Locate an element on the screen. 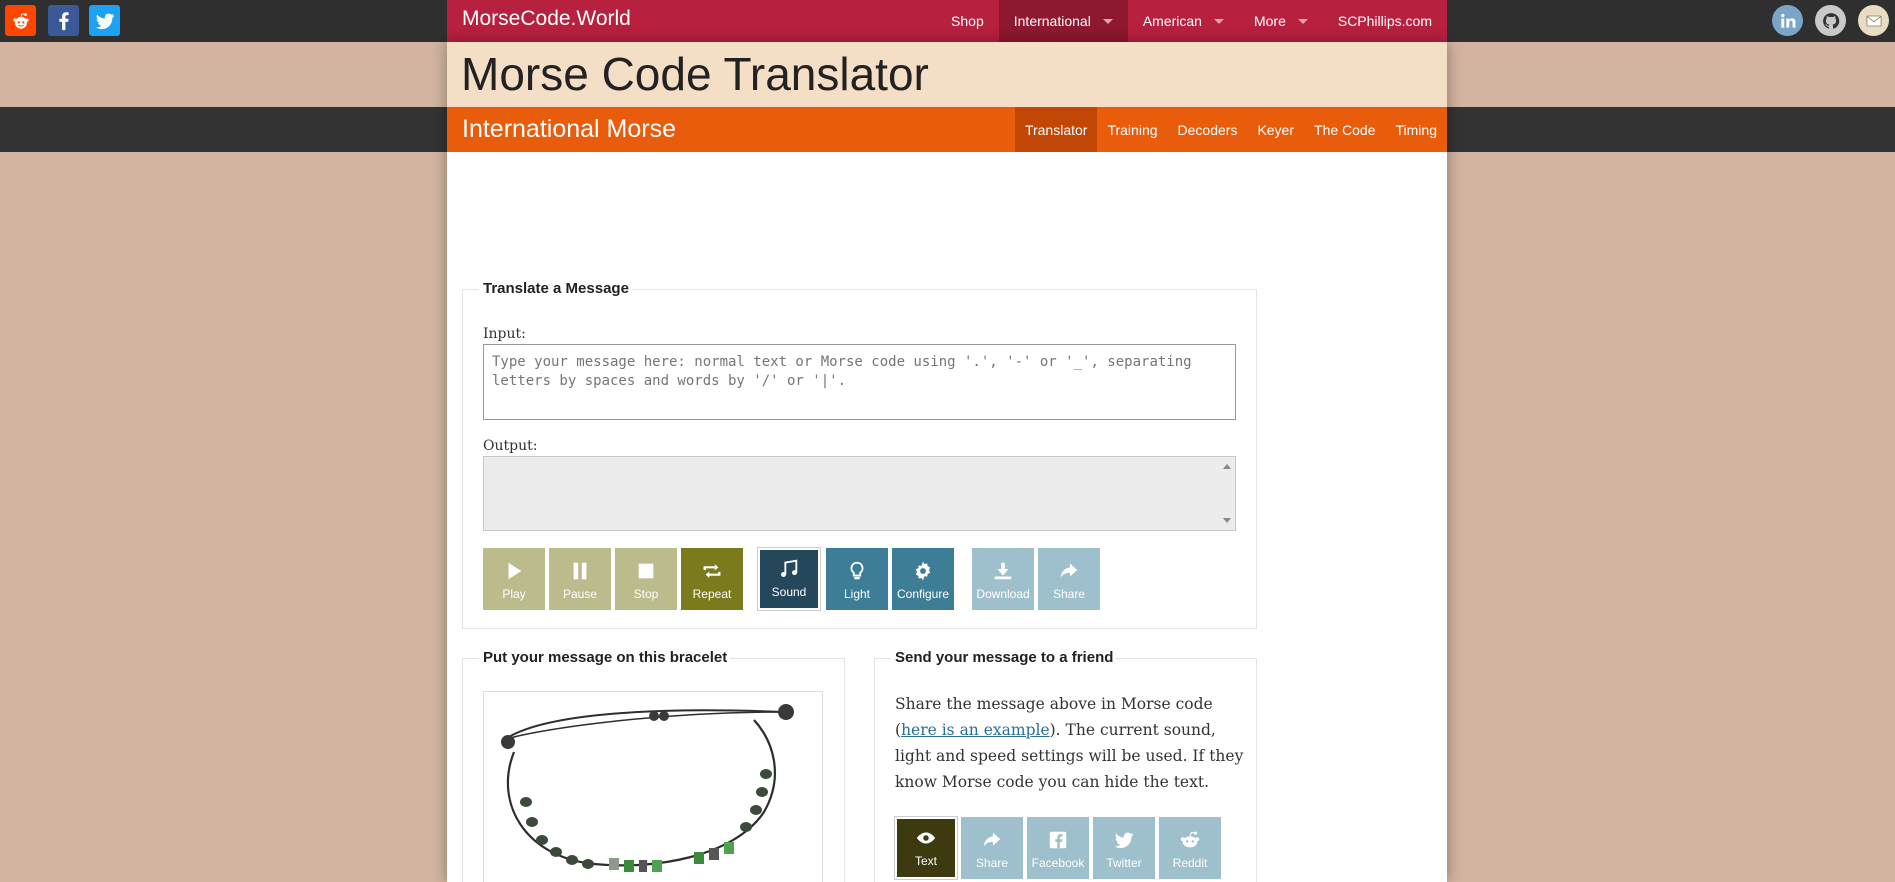 The height and width of the screenshot is (882, 1895). tab-label: Translator is located at coordinates (1056, 129).